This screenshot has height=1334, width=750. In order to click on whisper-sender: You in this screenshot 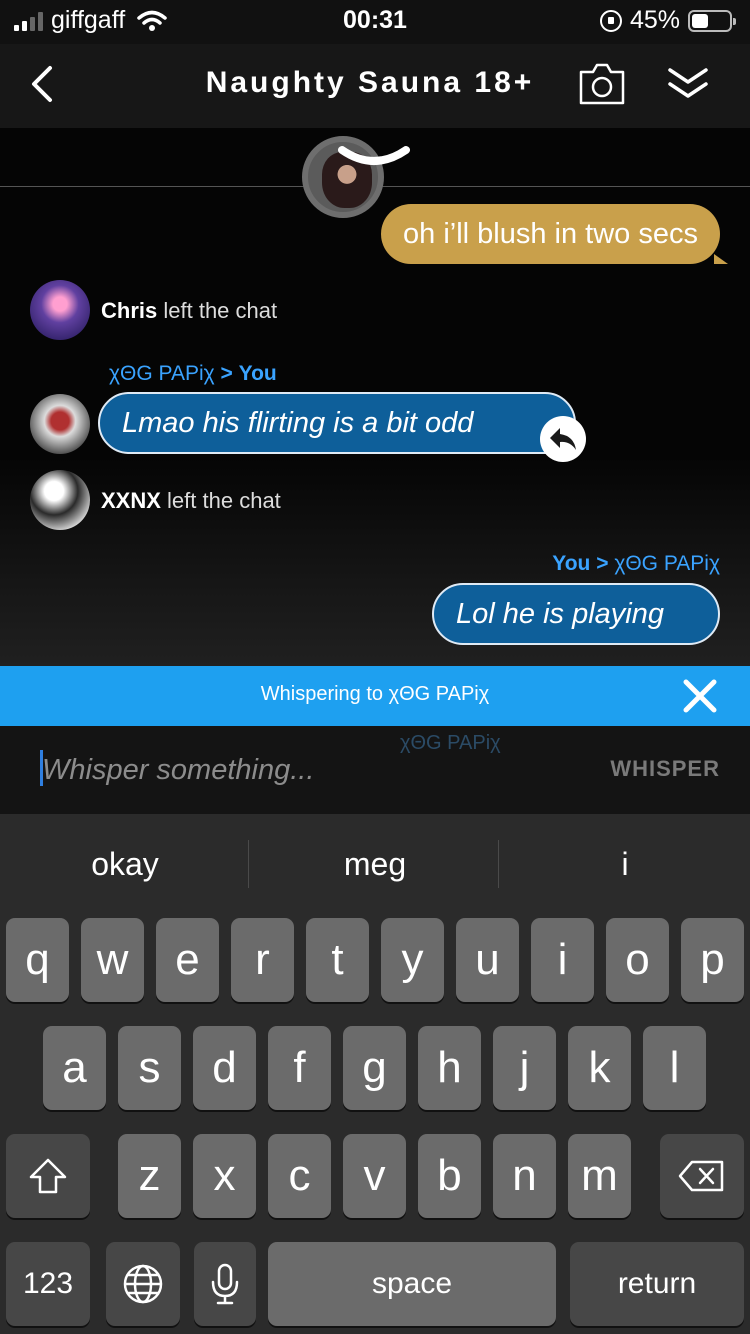, I will do `click(571, 563)`.